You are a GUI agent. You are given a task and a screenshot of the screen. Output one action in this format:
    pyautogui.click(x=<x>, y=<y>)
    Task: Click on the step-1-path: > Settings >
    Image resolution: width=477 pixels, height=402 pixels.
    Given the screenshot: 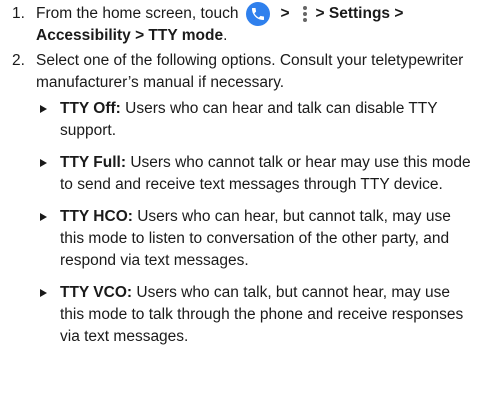 What is the action you would take?
    pyautogui.click(x=359, y=13)
    